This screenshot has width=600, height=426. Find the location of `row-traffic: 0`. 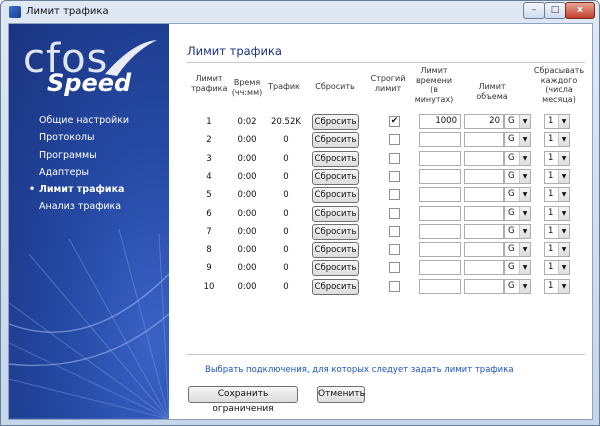

row-traffic: 0 is located at coordinates (286, 177).